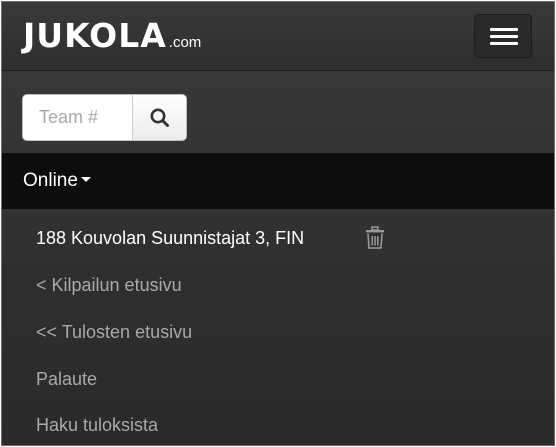 This screenshot has width=556, height=447. I want to click on logo-main-text: JUKOLA, so click(95, 35).